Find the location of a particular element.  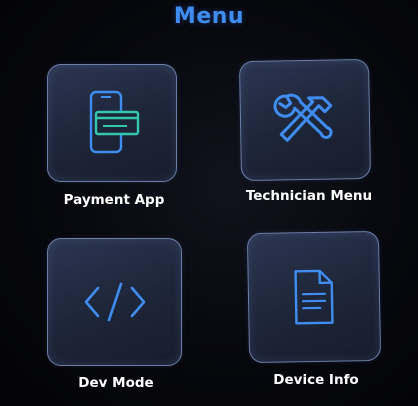

payment-app-label: Payment App is located at coordinates (114, 200).